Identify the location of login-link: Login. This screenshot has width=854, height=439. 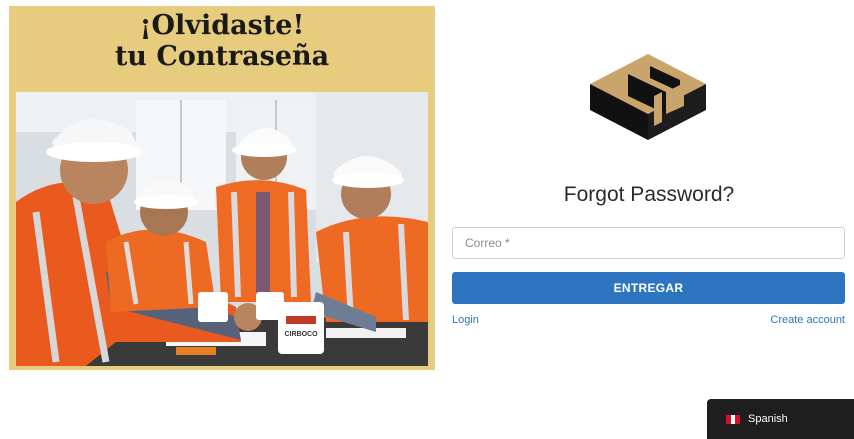
(465, 320).